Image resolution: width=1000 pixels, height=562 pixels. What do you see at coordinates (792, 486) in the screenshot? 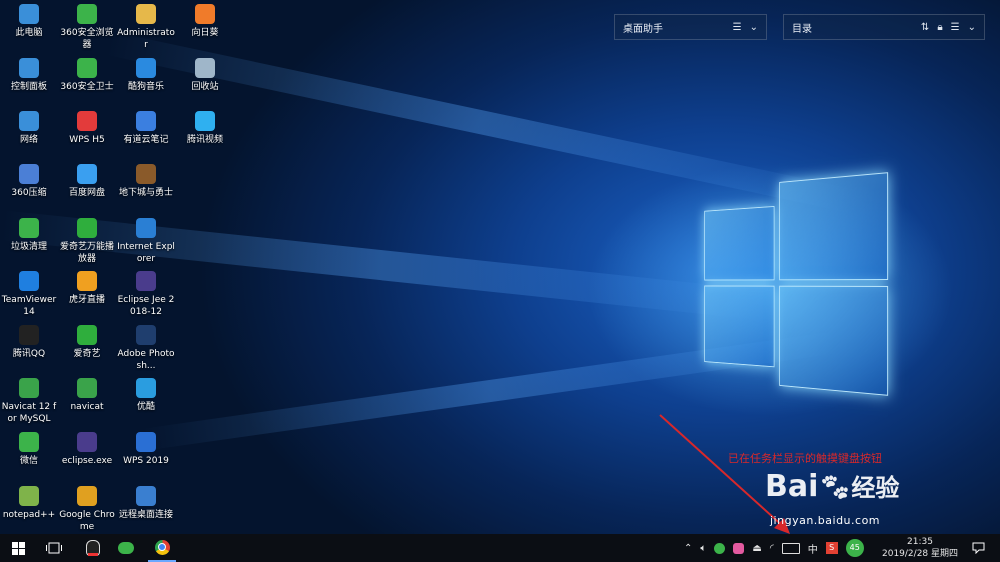
I see `watermark-brand: Bai` at bounding box center [792, 486].